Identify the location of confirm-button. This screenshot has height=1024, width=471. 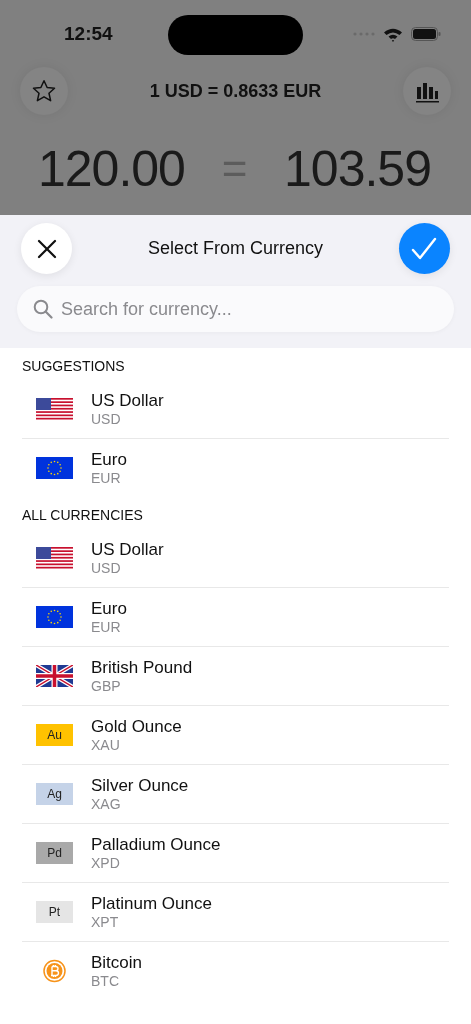
(424, 248).